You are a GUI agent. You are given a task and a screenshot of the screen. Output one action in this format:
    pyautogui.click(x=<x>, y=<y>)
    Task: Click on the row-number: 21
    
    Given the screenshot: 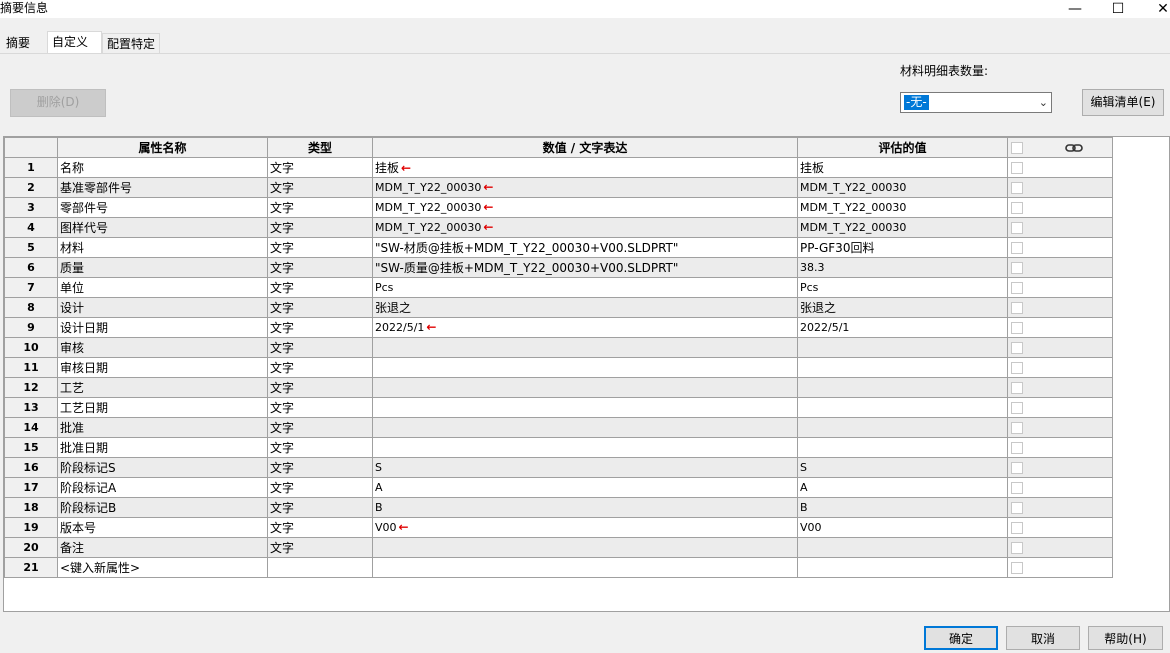 What is the action you would take?
    pyautogui.click(x=31, y=567)
    